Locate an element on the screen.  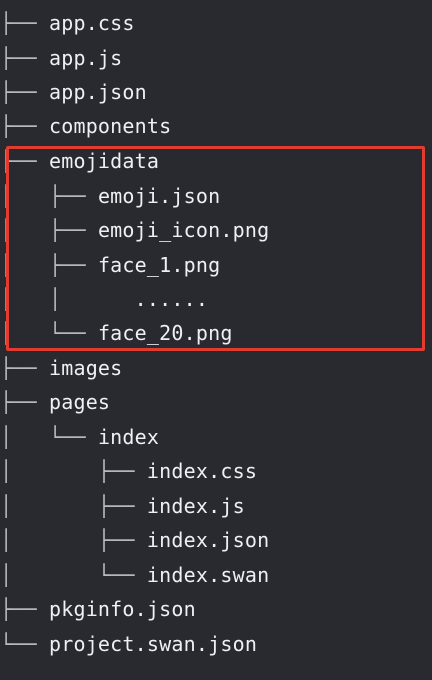
tree-line-index-css: │ ├── index.css is located at coordinates (128, 471).